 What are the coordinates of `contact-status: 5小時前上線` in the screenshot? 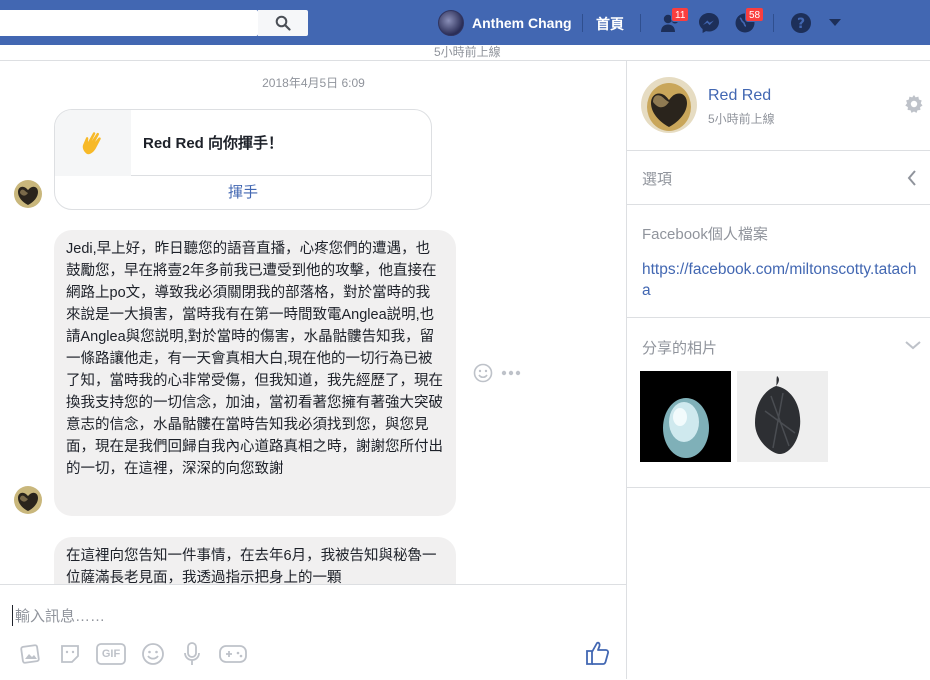 It's located at (741, 119).